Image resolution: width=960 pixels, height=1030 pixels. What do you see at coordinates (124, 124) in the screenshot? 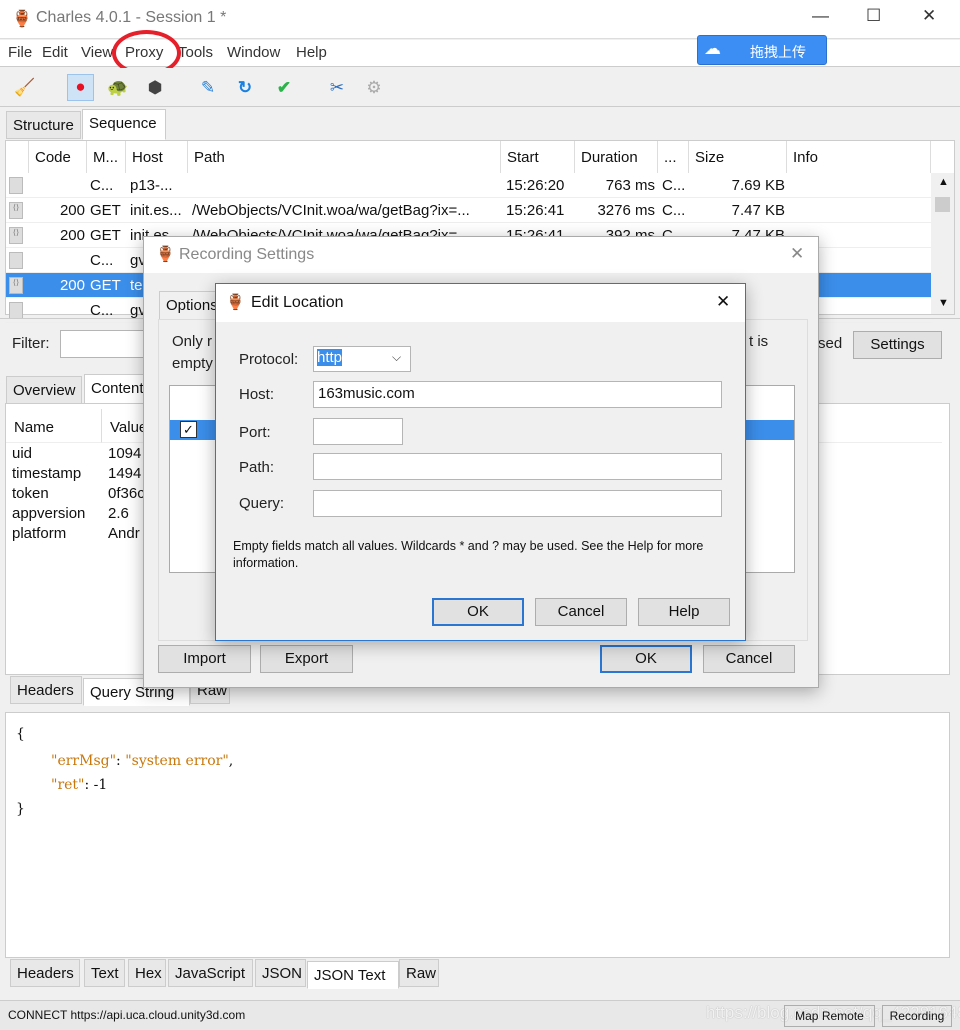
I see `tab-sequence: Sequence` at bounding box center [124, 124].